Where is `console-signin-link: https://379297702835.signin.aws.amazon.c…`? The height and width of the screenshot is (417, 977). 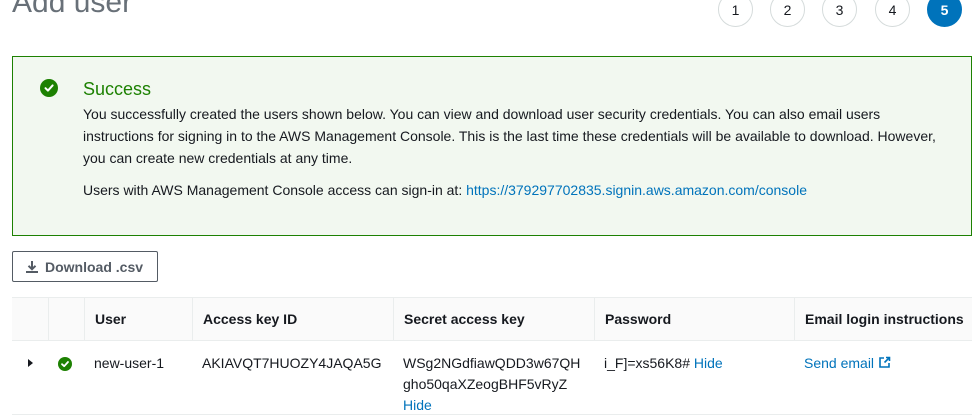
console-signin-link: https://379297702835.signin.aws.amazon.c… is located at coordinates (636, 190).